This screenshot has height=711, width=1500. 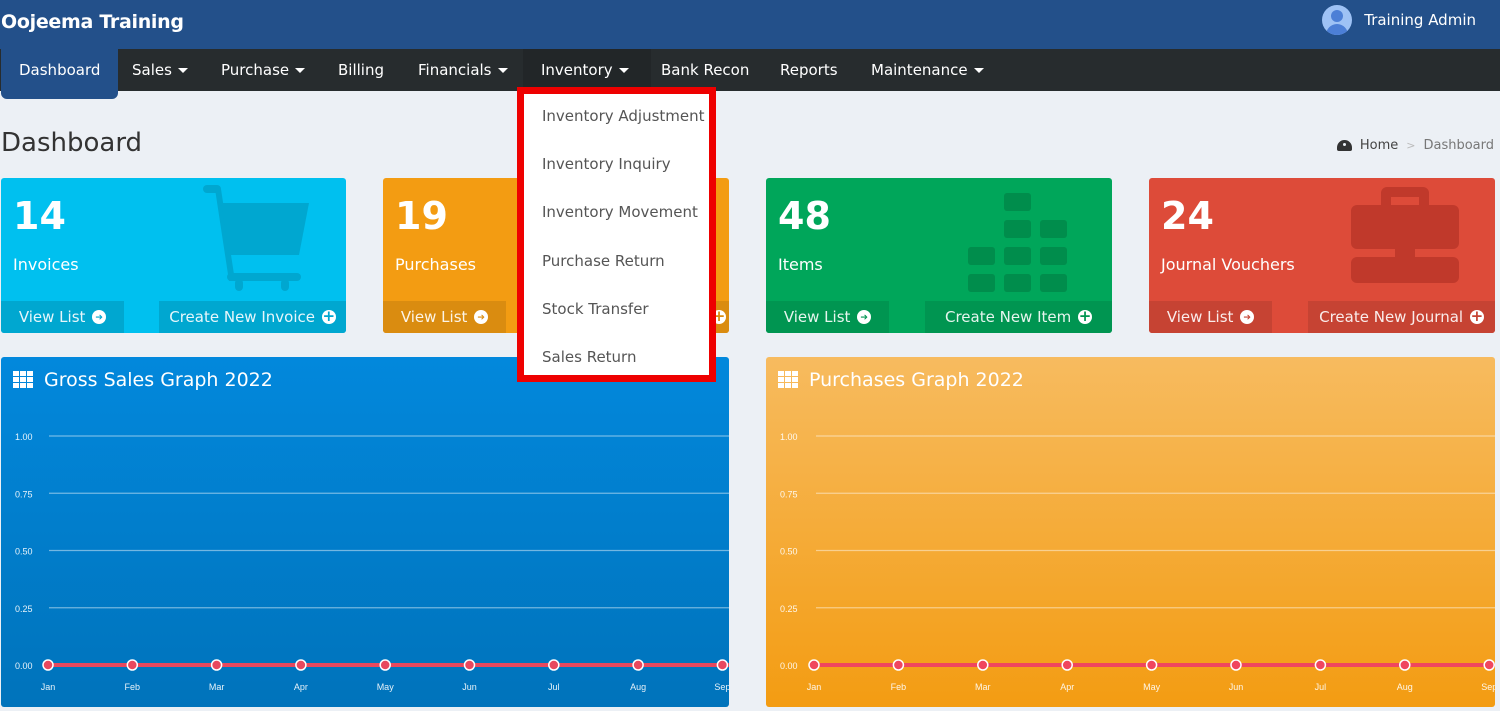 I want to click on nav-dashboard: Dashboard, so click(x=60, y=74).